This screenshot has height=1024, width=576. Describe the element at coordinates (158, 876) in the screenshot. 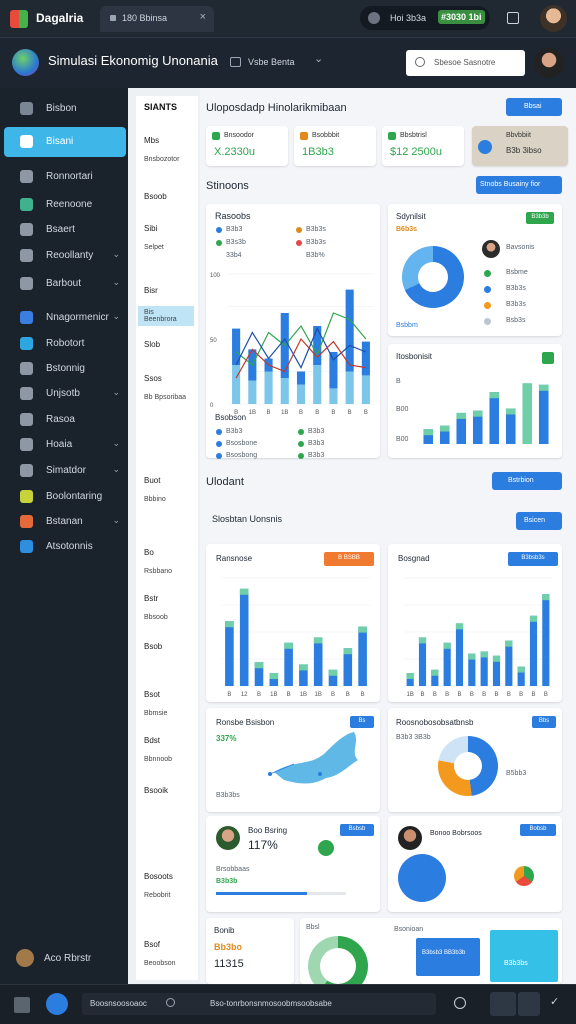

I see `subnav-heading: Bosoots` at that location.